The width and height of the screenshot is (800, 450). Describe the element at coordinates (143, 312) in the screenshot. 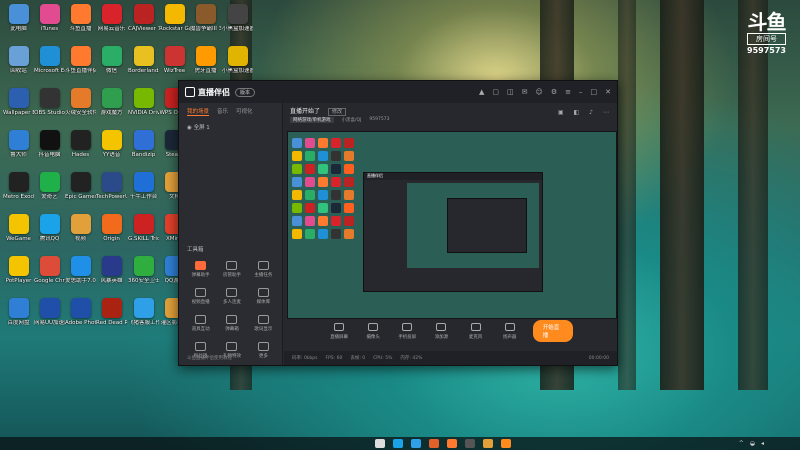

I see `desktop-icon: 飞猪客服工作台` at that location.